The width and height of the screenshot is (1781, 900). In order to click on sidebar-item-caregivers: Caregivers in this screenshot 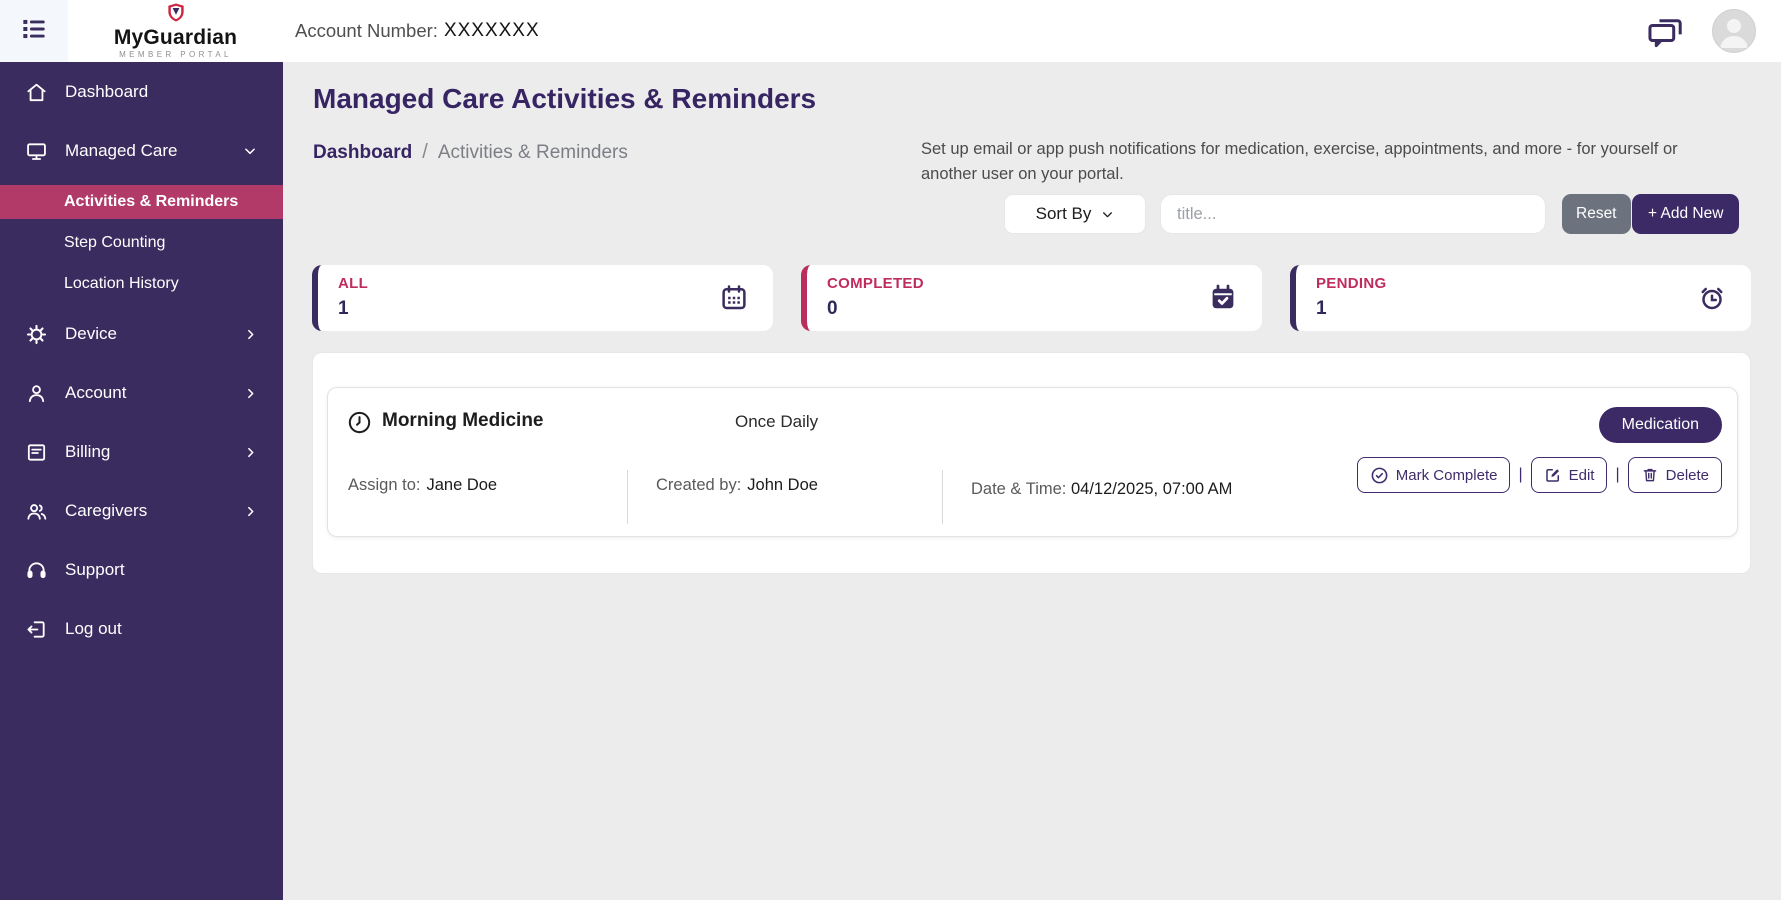, I will do `click(141, 511)`.